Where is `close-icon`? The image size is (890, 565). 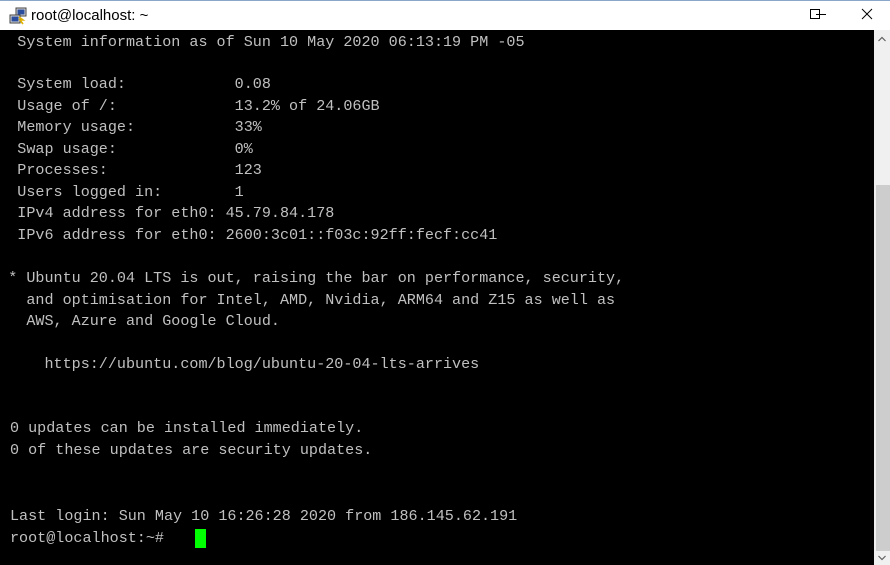 close-icon is located at coordinates (867, 15).